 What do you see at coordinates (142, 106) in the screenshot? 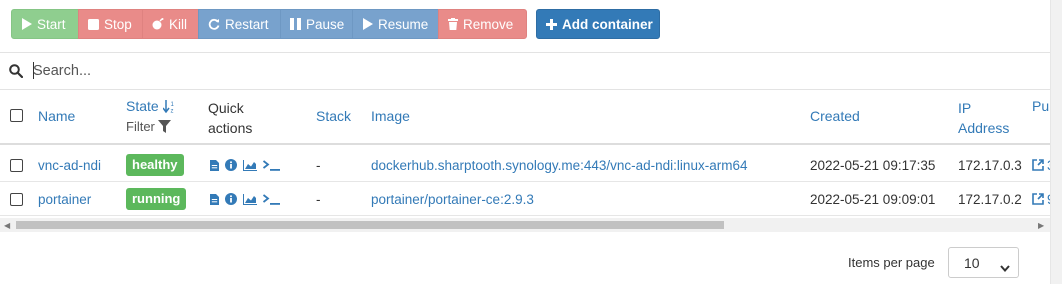
I see `header-state-label: State` at bounding box center [142, 106].